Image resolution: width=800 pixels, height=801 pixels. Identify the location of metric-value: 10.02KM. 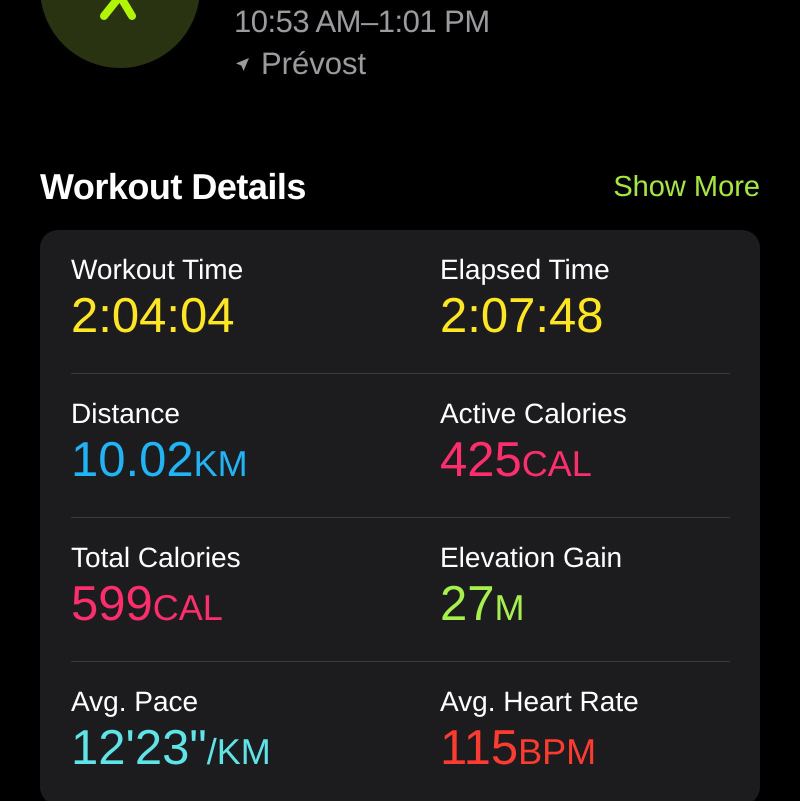
(160, 460).